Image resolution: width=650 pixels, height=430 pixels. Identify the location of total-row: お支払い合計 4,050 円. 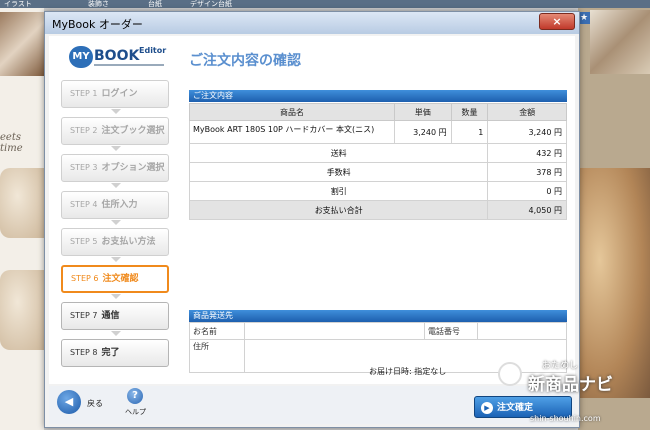
(377, 210).